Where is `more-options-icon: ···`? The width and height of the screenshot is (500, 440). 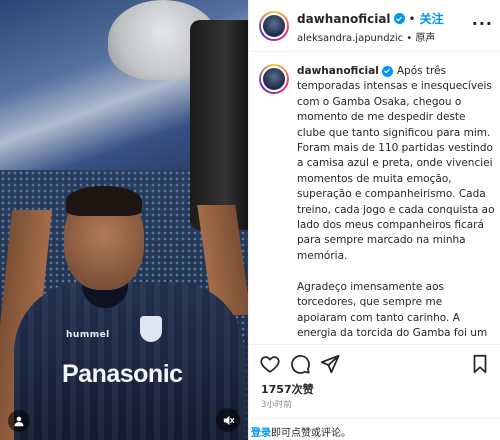
more-options-icon: ··· is located at coordinates (482, 23).